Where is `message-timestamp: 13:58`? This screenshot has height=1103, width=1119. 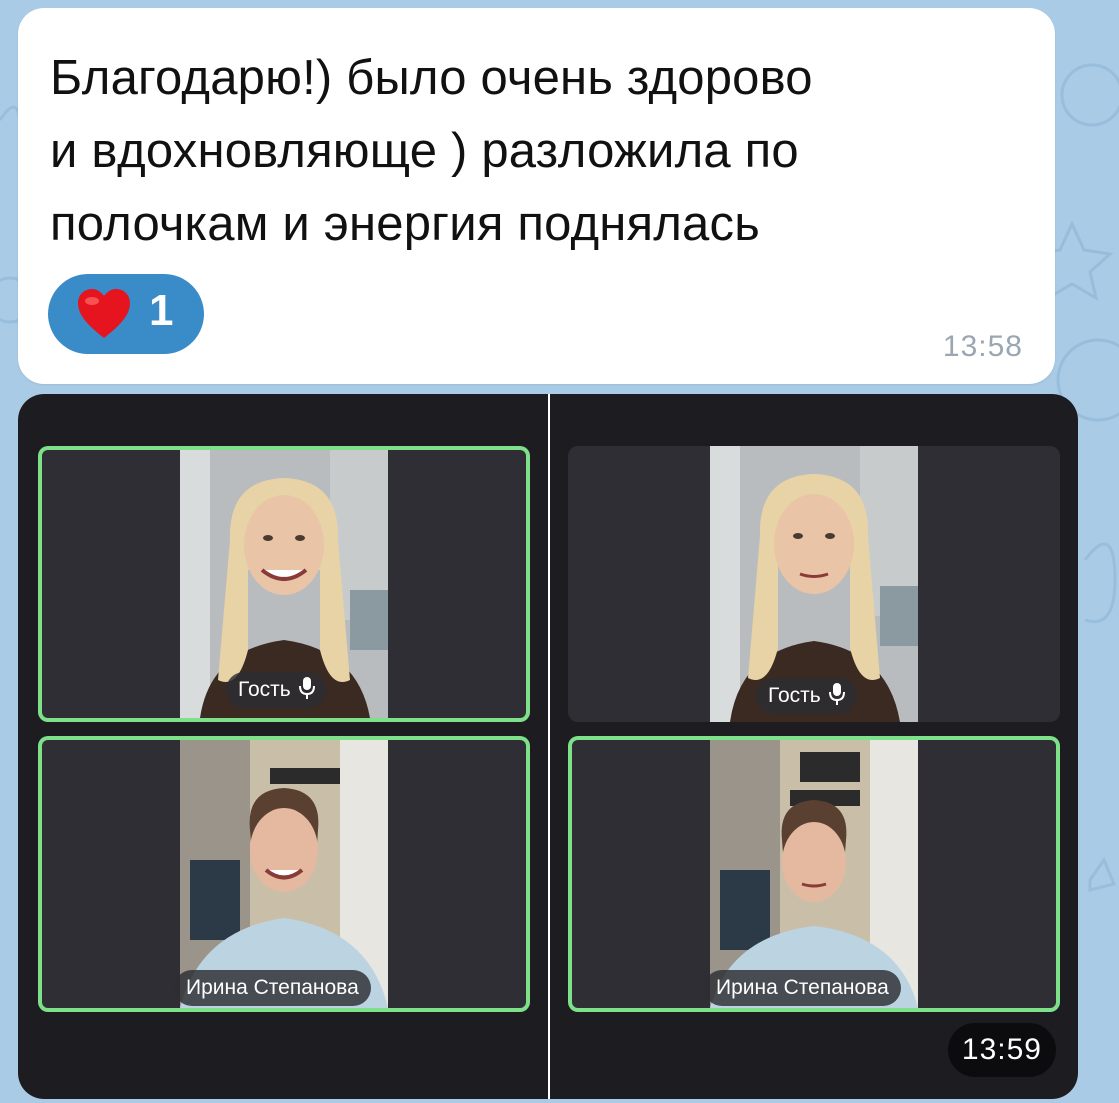
message-timestamp: 13:58 is located at coordinates (982, 346).